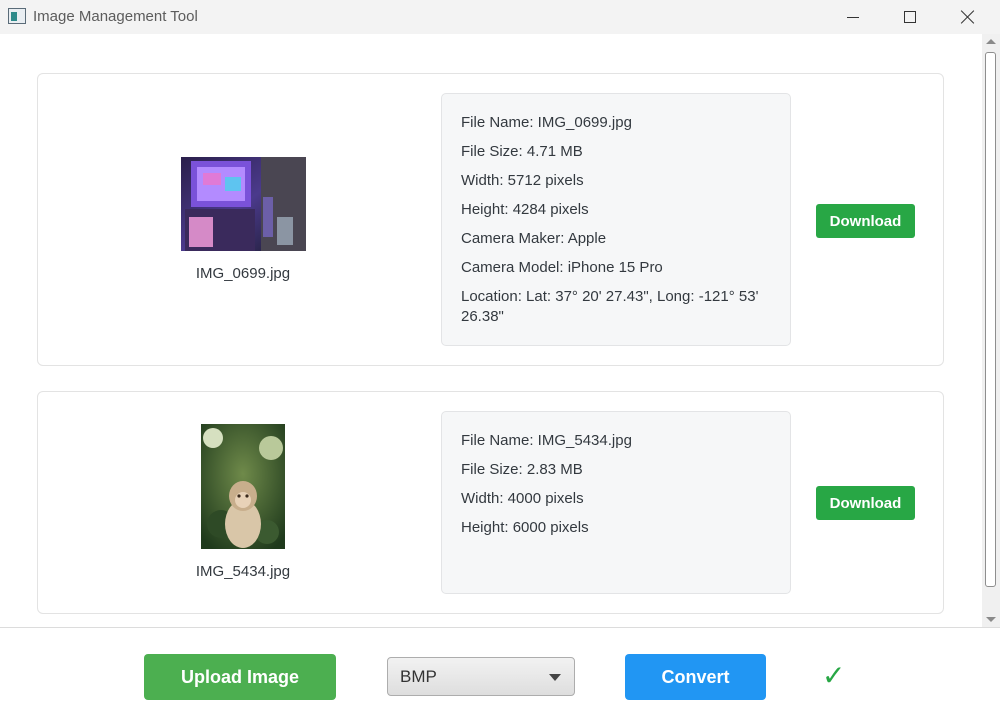 The height and width of the screenshot is (723, 1000). Describe the element at coordinates (991, 619) in the screenshot. I see `scroll-down-icon` at that location.